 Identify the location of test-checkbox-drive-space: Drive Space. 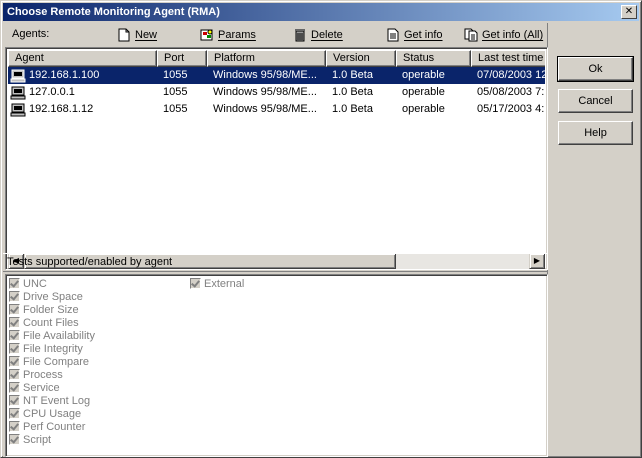
(46, 296).